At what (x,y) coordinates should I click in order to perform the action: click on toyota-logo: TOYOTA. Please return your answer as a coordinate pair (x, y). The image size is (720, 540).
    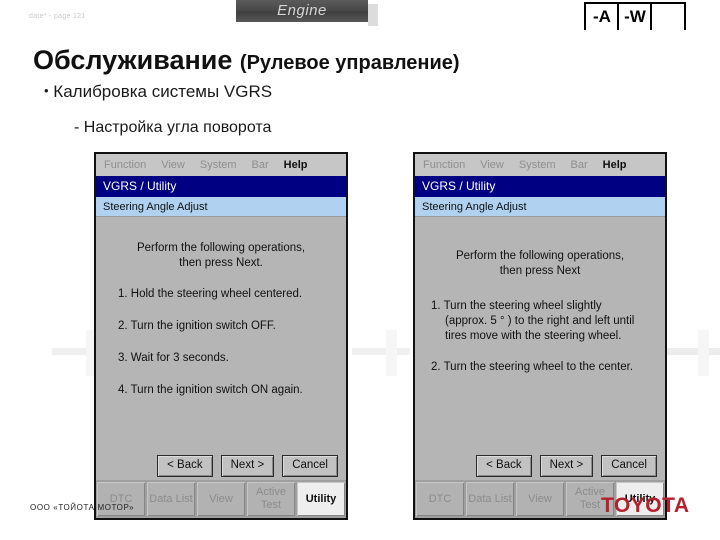
    Looking at the image, I should click on (645, 505).